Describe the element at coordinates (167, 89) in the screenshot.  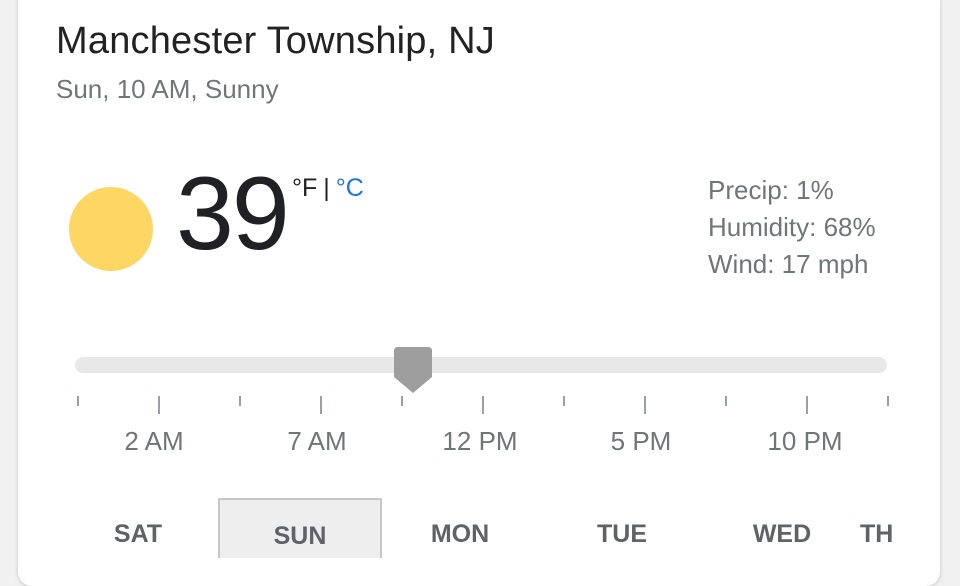
I see `weather-subtitle: Sun, 10 AM, Sunny` at that location.